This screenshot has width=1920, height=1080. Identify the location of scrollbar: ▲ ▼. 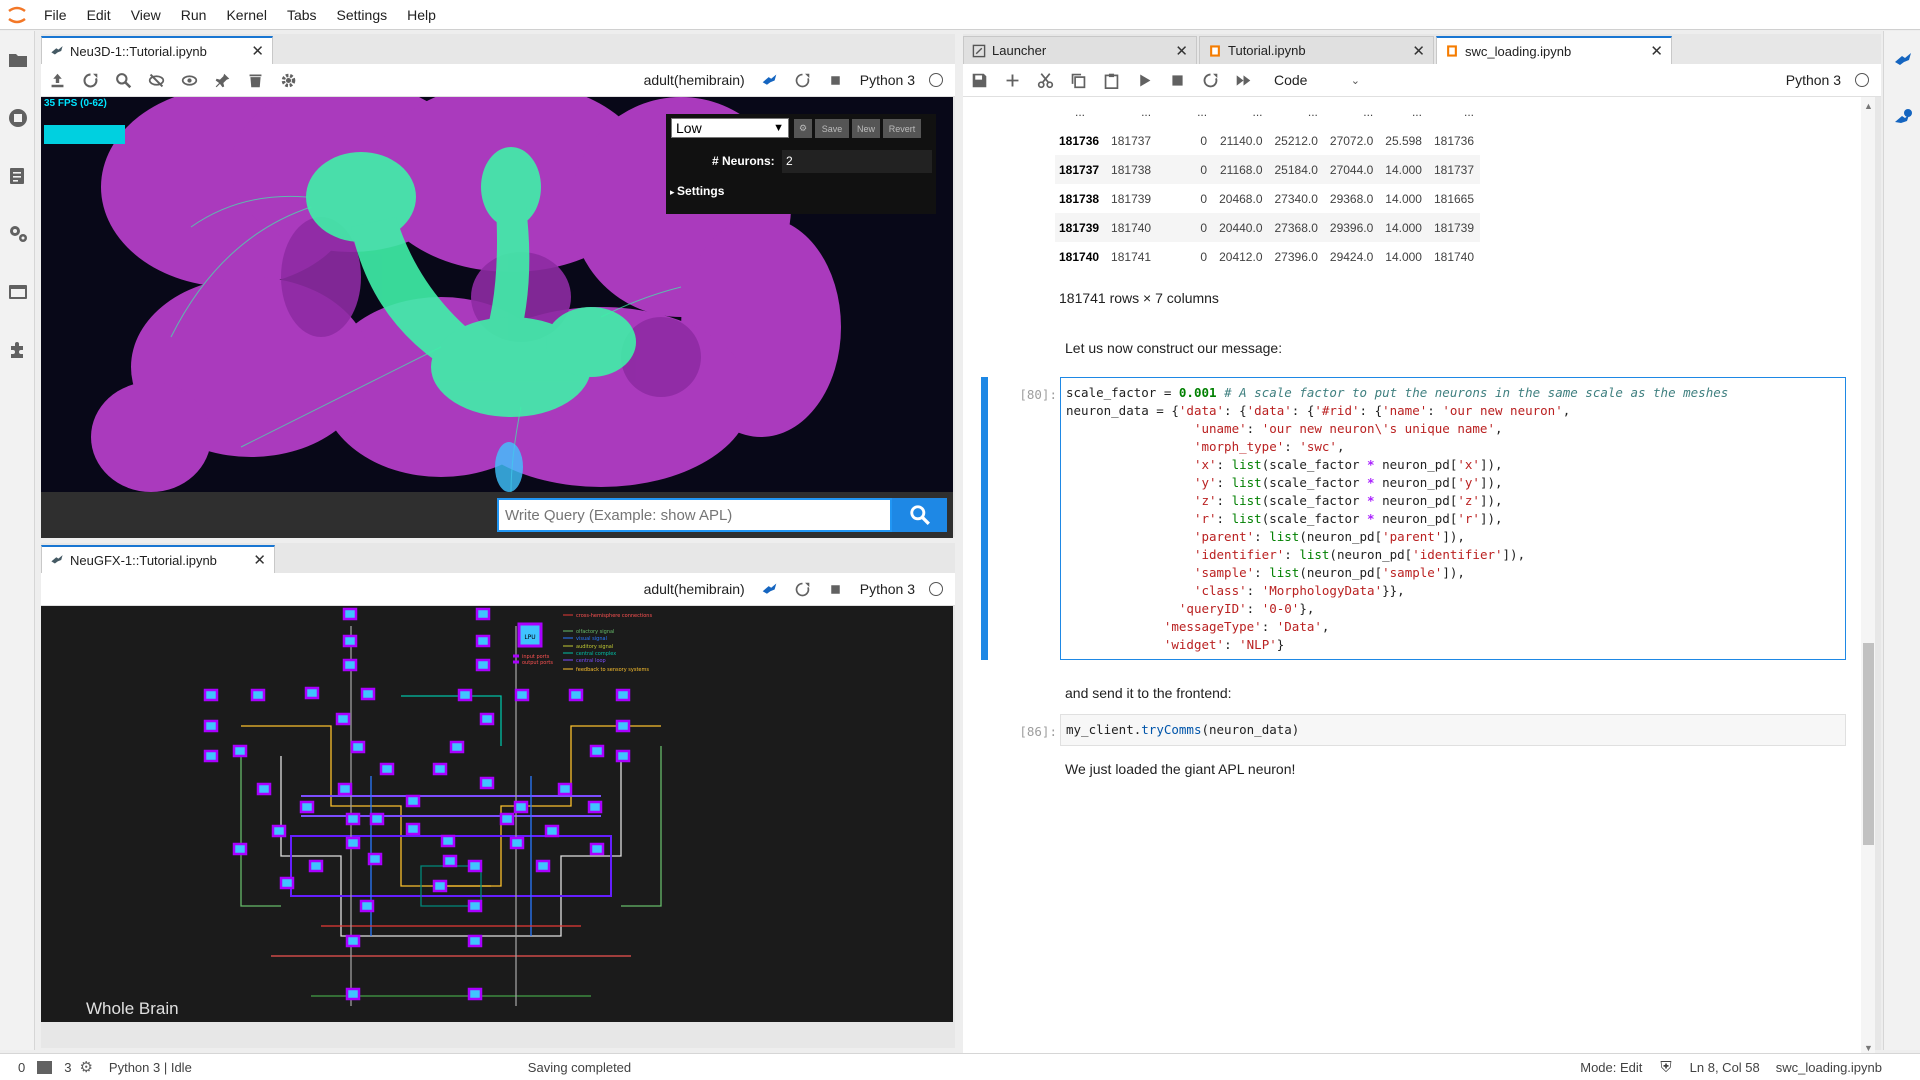
(1868, 578).